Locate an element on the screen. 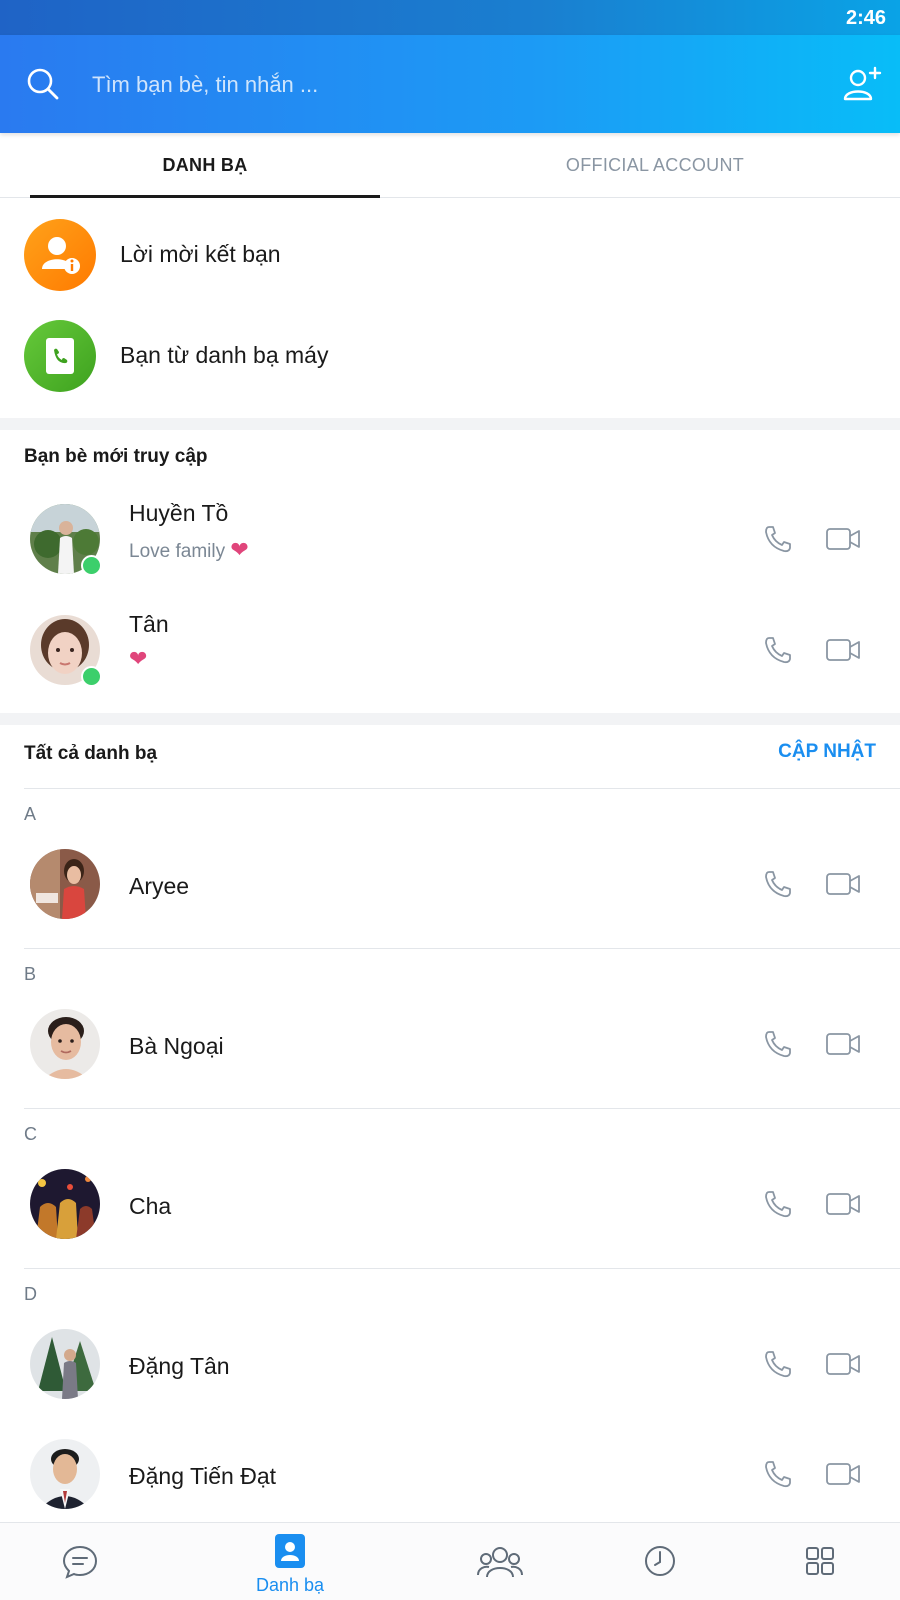  update-contacts-button: CẬP NHẬT is located at coordinates (827, 752).